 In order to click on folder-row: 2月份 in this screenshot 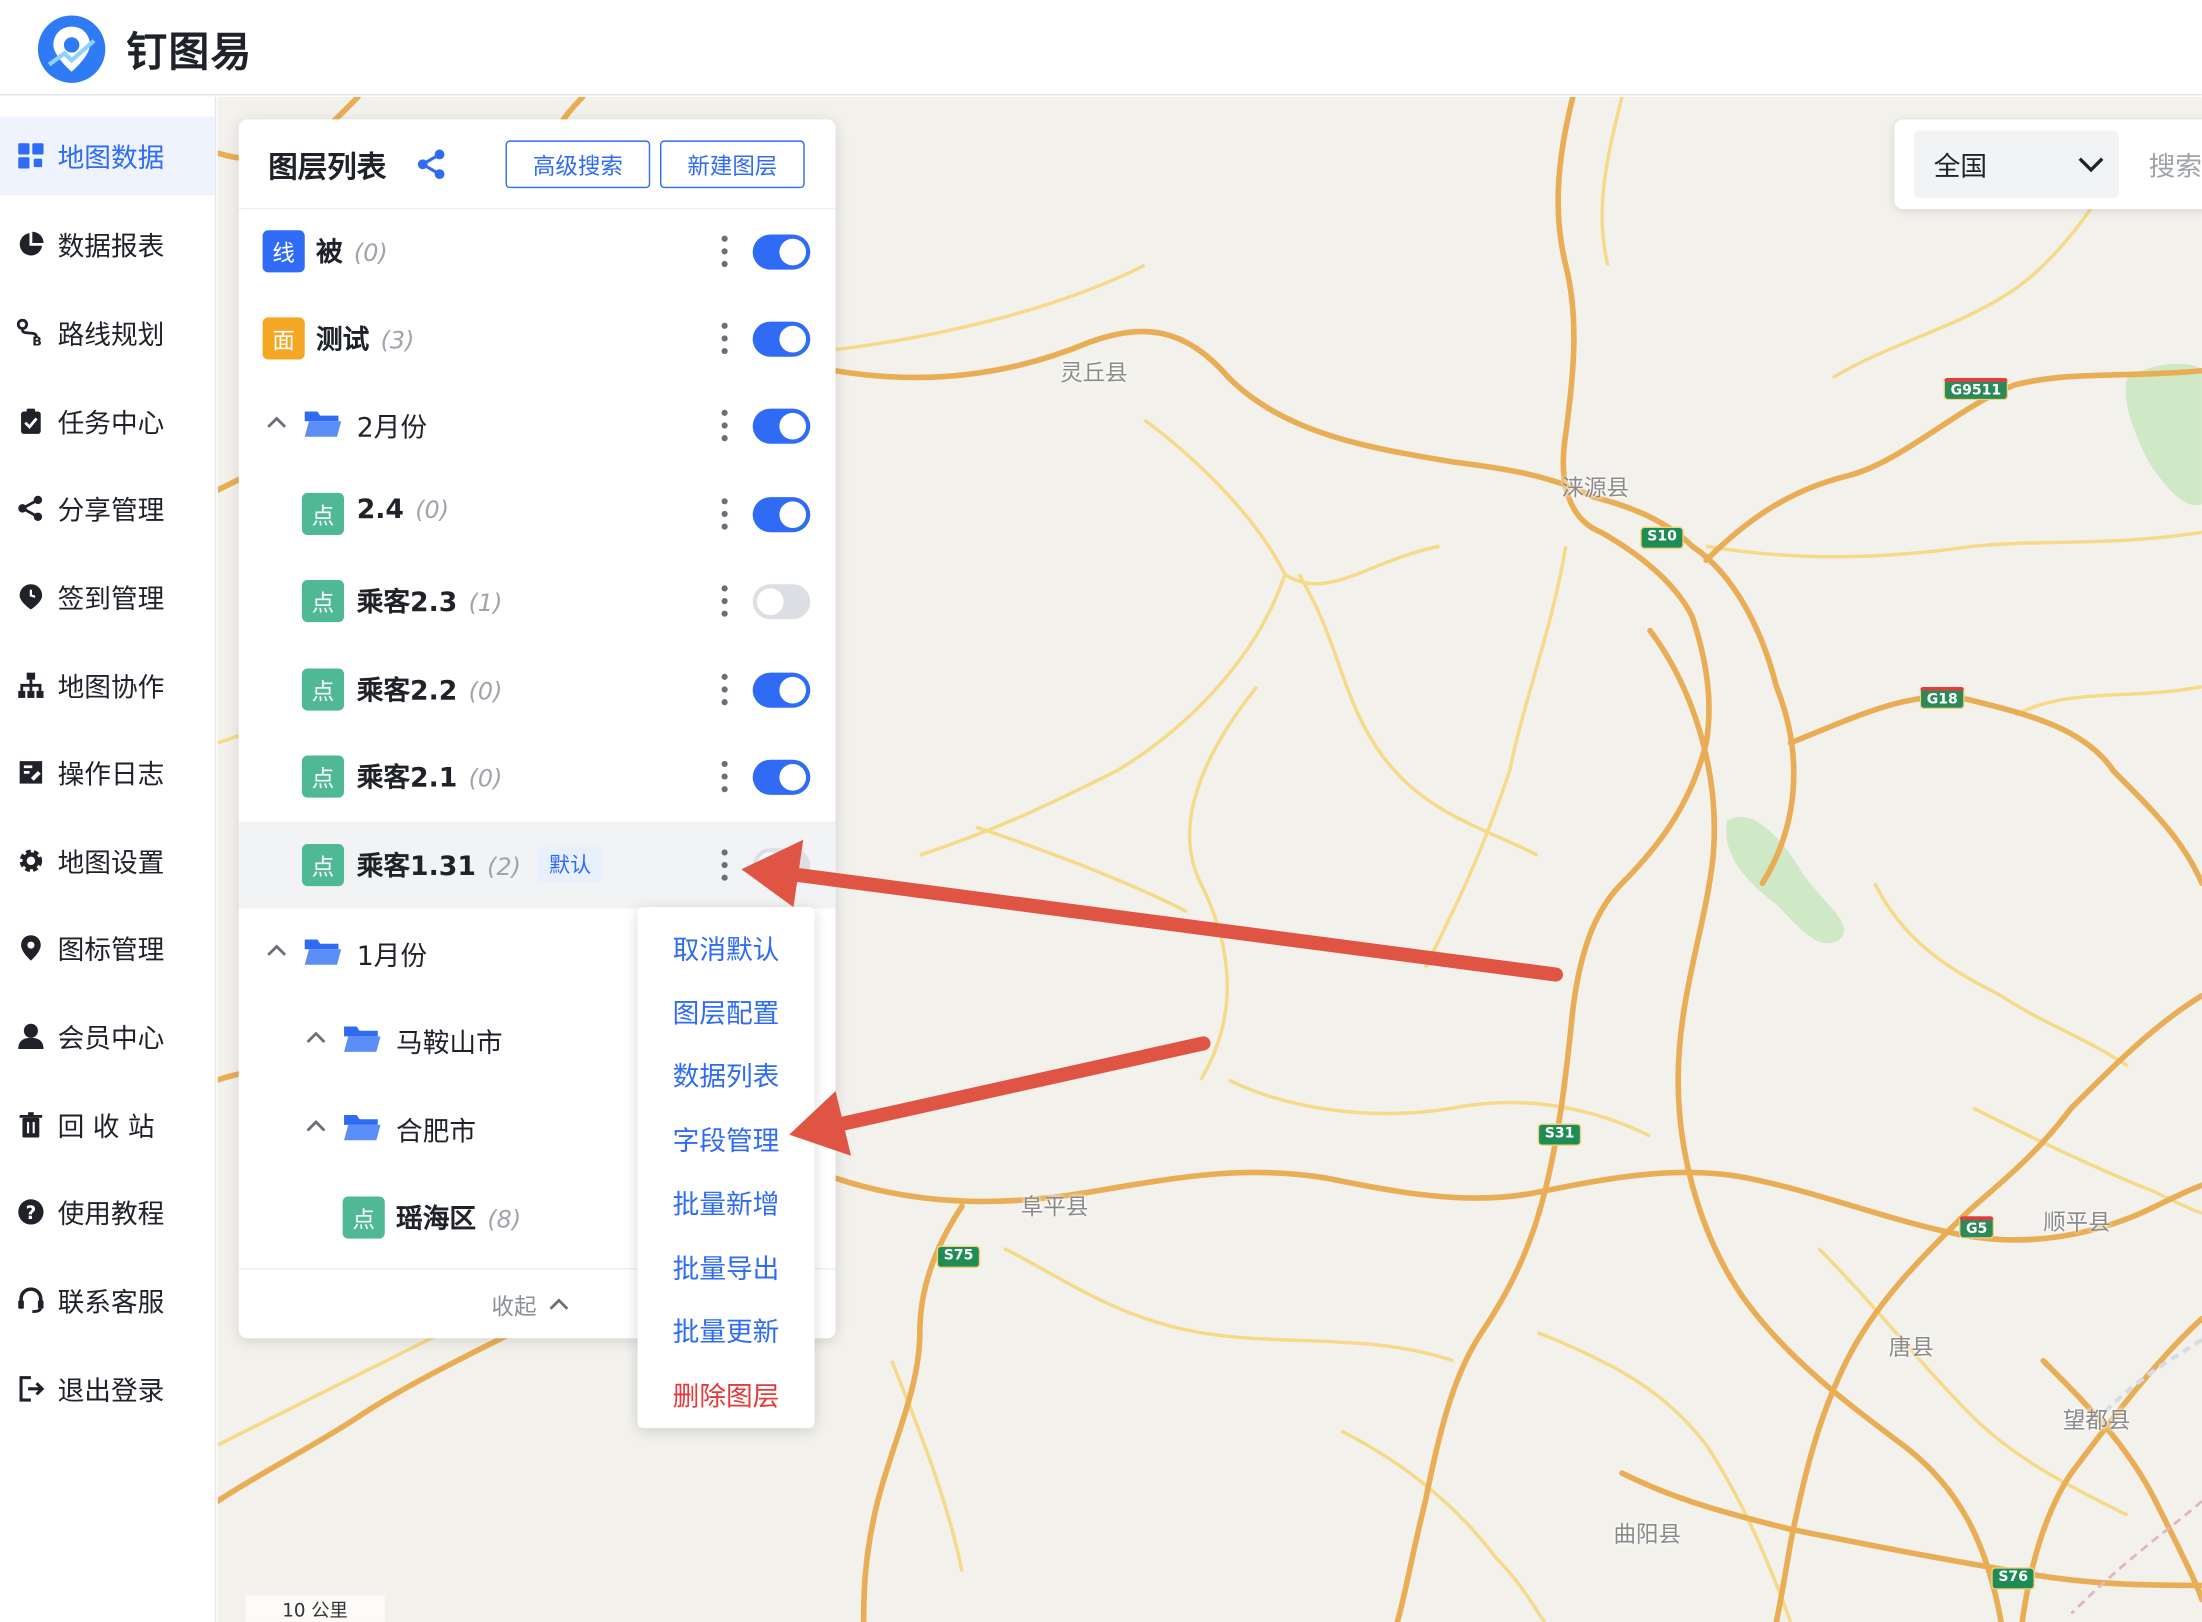, I will do `click(537, 425)`.